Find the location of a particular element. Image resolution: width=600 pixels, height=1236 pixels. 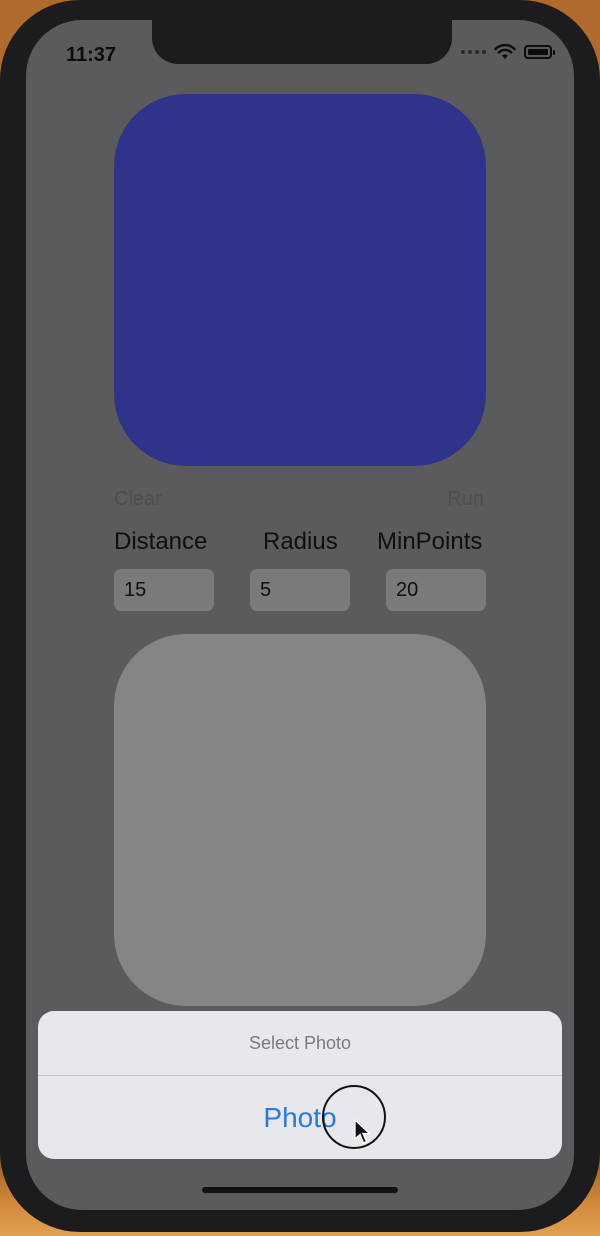

distance-label: Distance is located at coordinates (161, 541).